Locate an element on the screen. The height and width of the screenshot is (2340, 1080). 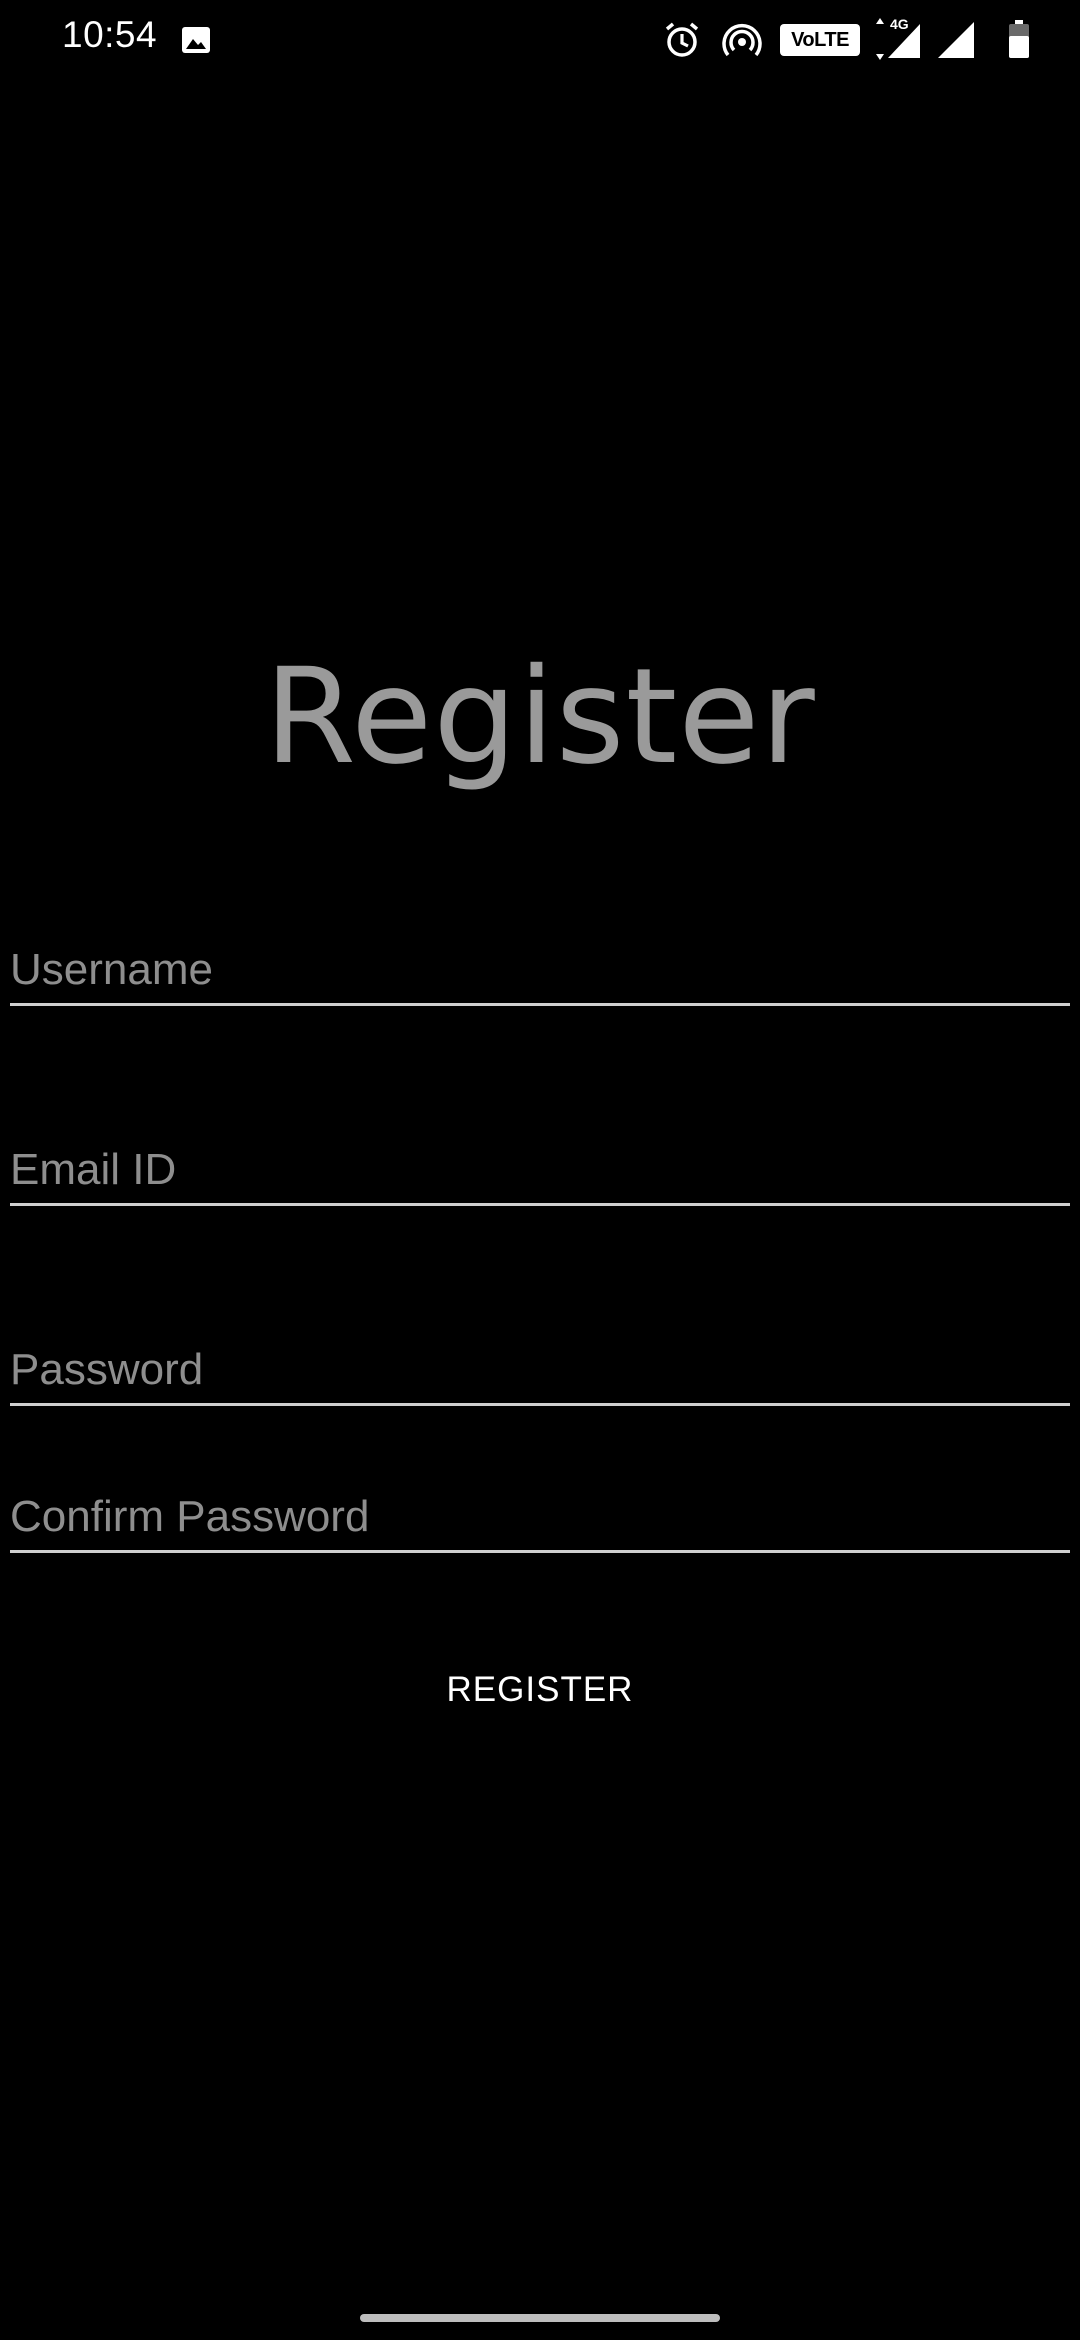
username-field-container is located at coordinates (540, 961).